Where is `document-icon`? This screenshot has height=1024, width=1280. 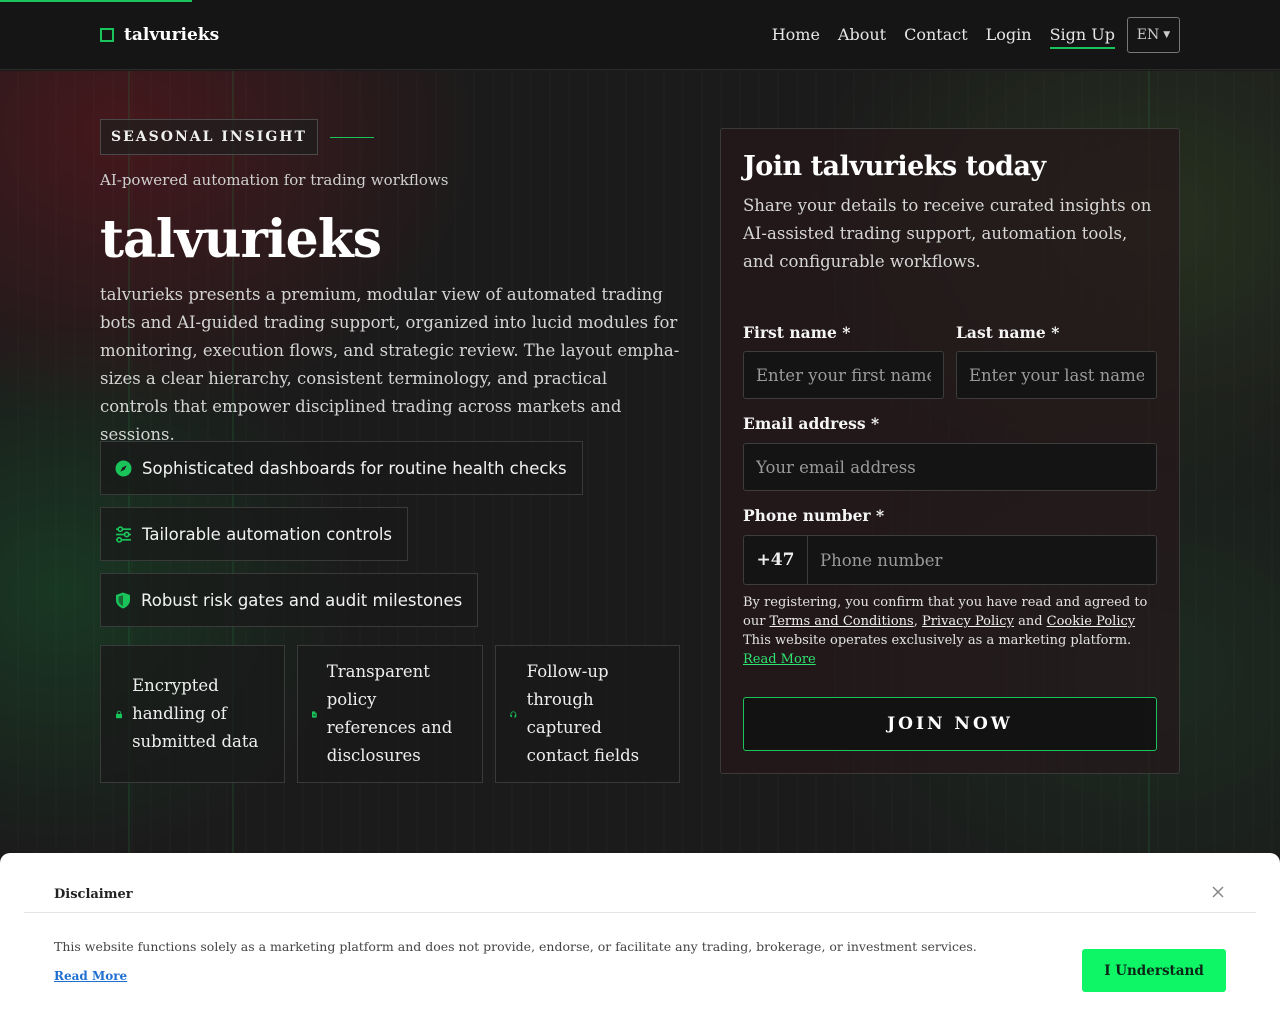 document-icon is located at coordinates (314, 714).